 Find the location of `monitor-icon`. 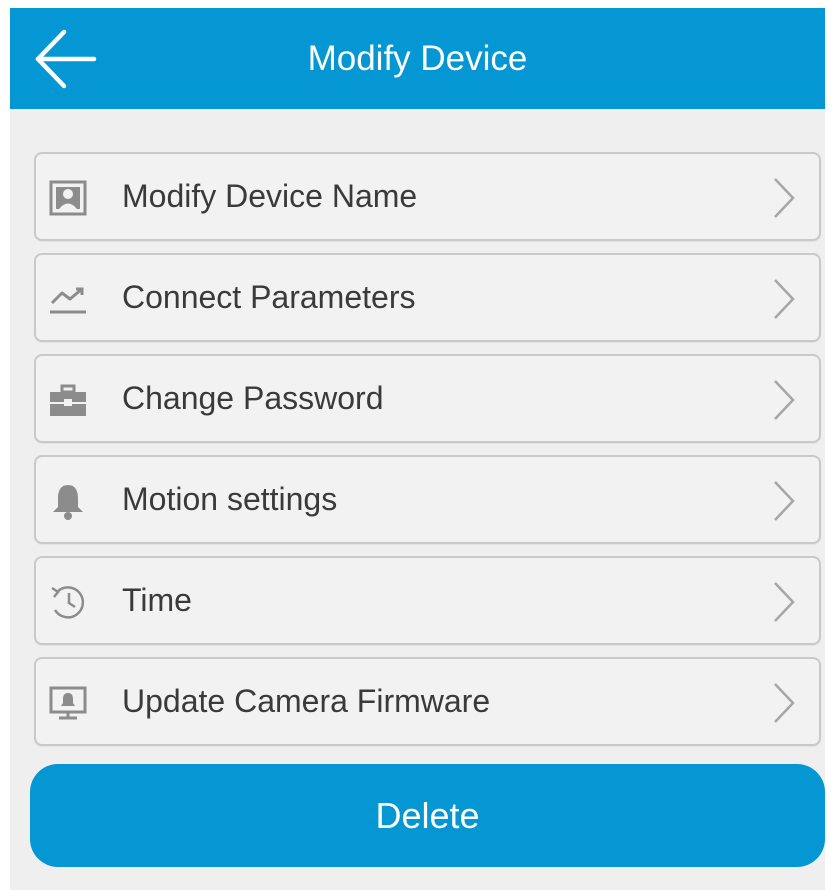

monitor-icon is located at coordinates (68, 703).